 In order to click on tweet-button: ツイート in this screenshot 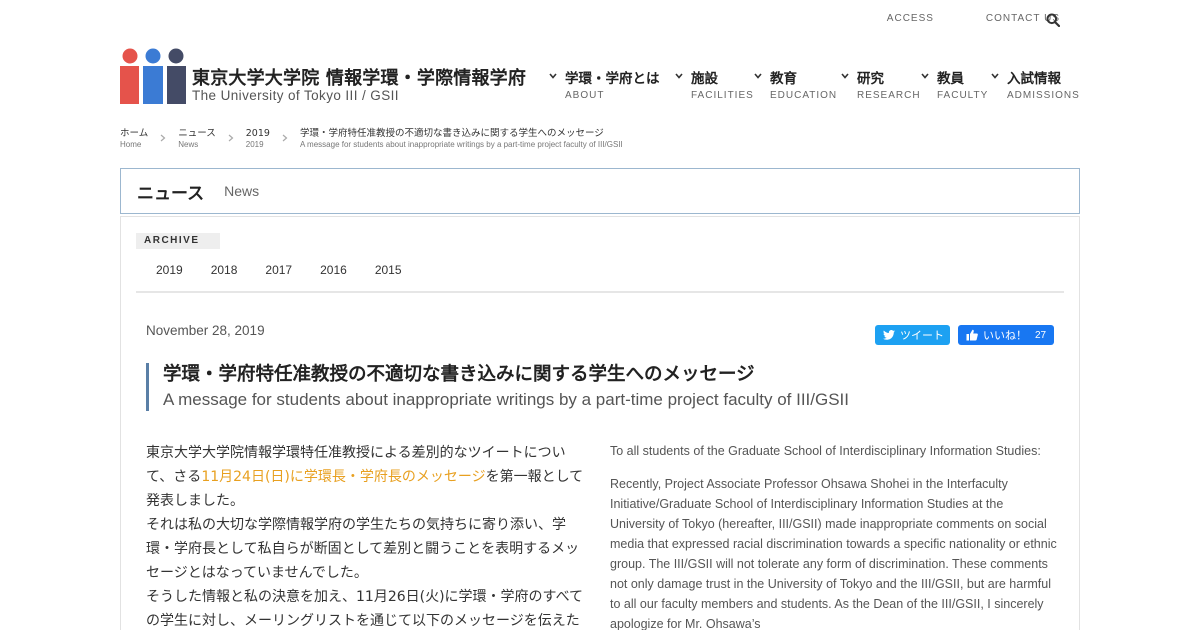, I will do `click(912, 335)`.